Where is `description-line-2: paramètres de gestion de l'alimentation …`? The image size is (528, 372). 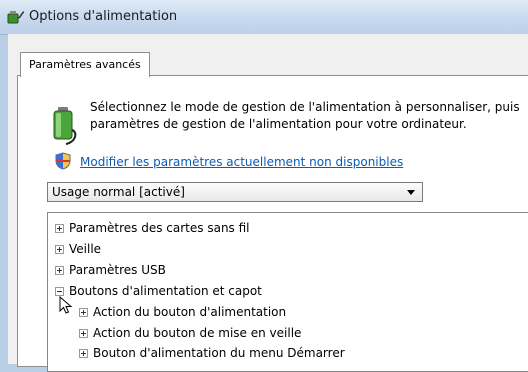
description-line-2: paramètres de gestion de l'alimentation … is located at coordinates (278, 124).